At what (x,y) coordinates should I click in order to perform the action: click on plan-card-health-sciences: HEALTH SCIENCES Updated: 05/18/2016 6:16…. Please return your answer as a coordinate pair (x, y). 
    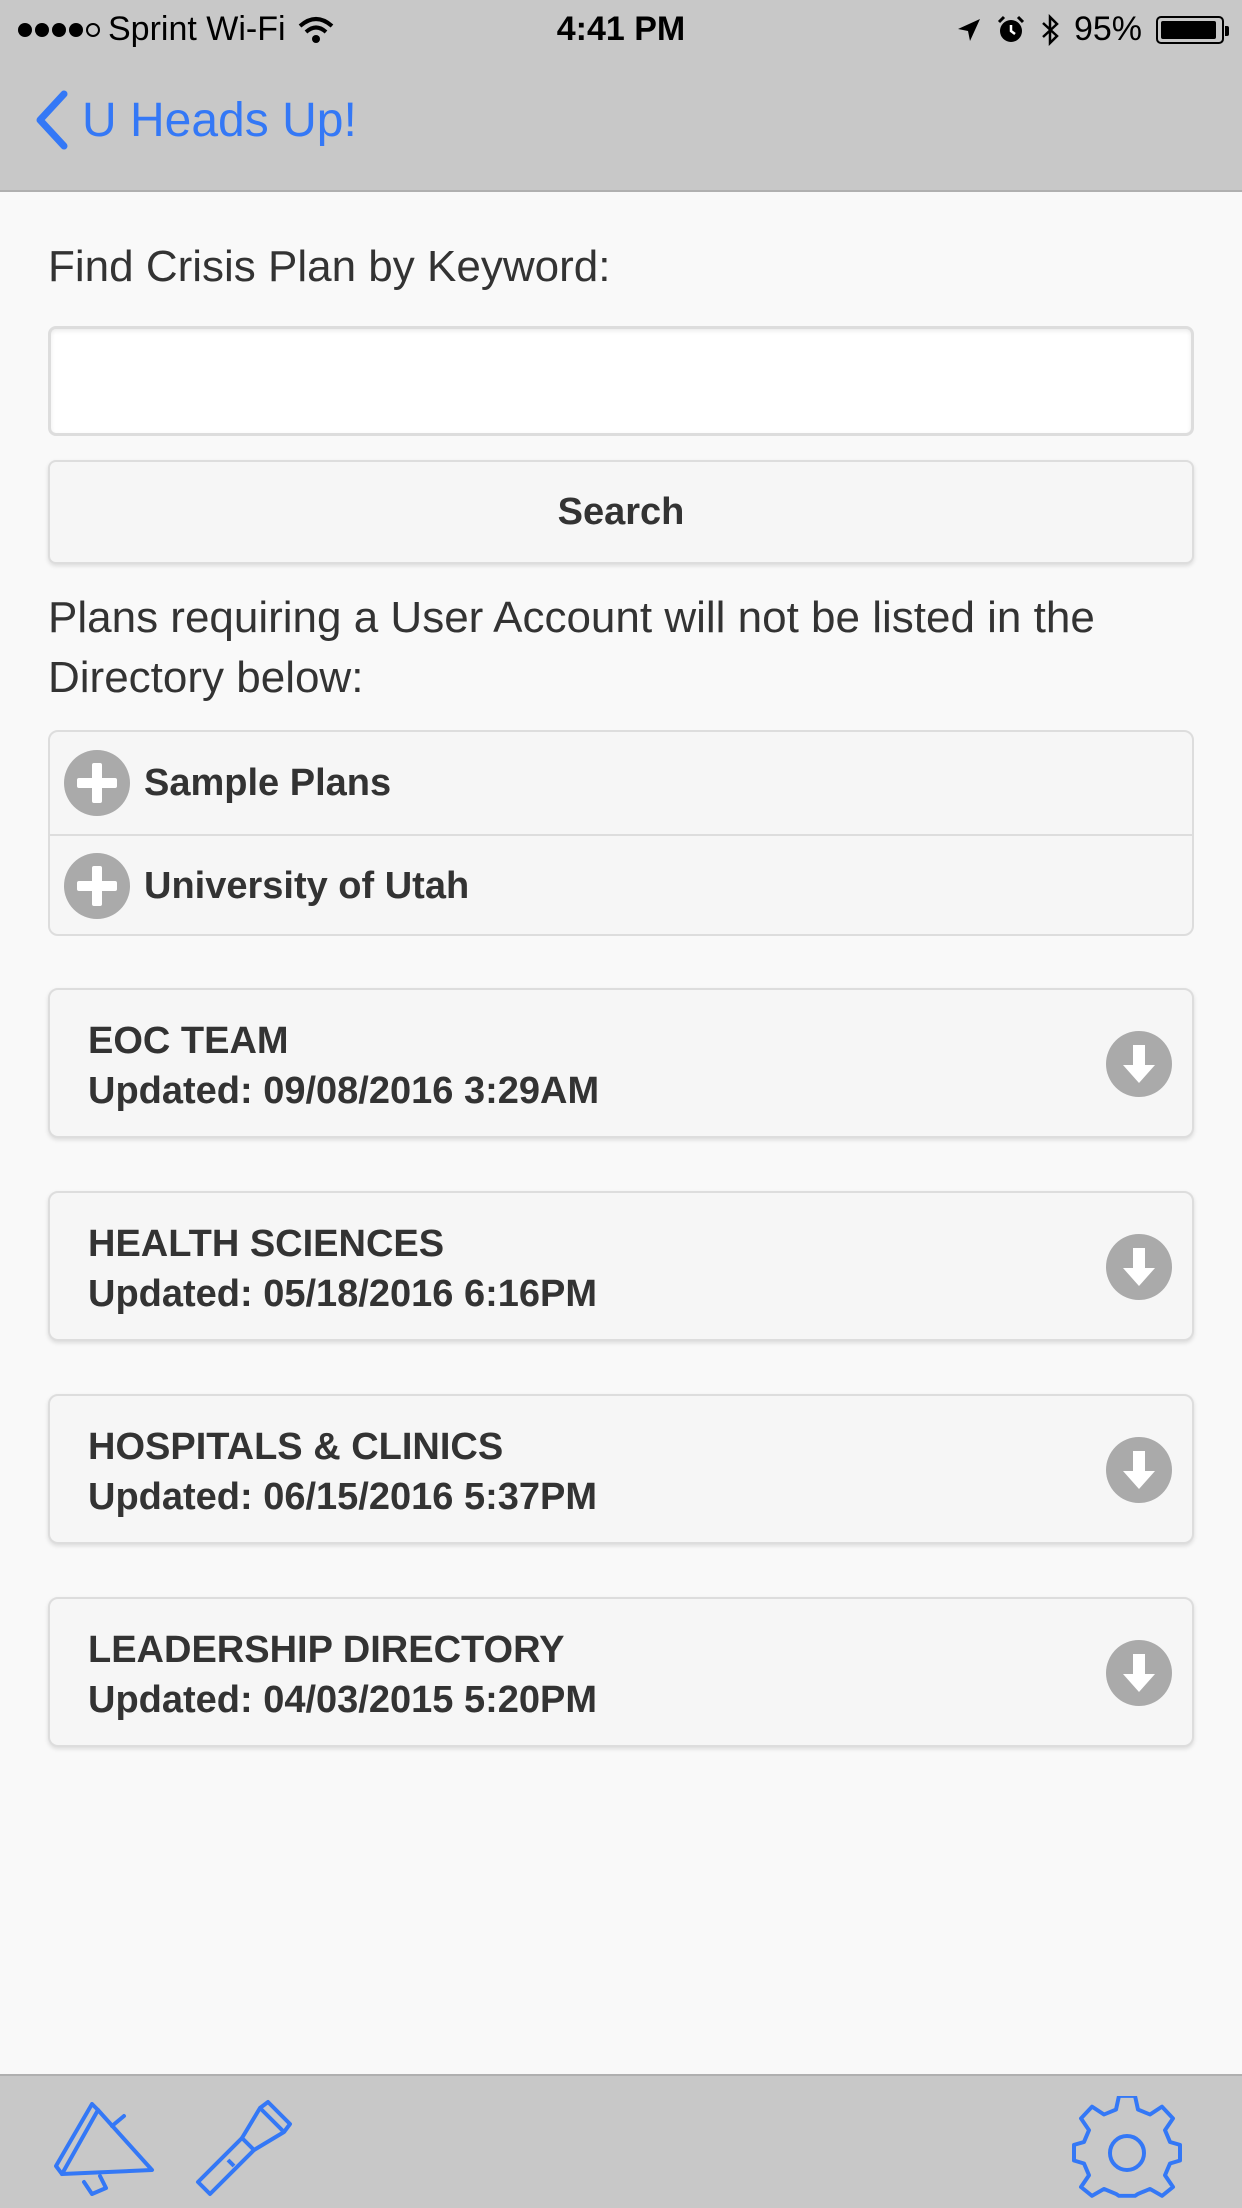
    Looking at the image, I should click on (621, 1266).